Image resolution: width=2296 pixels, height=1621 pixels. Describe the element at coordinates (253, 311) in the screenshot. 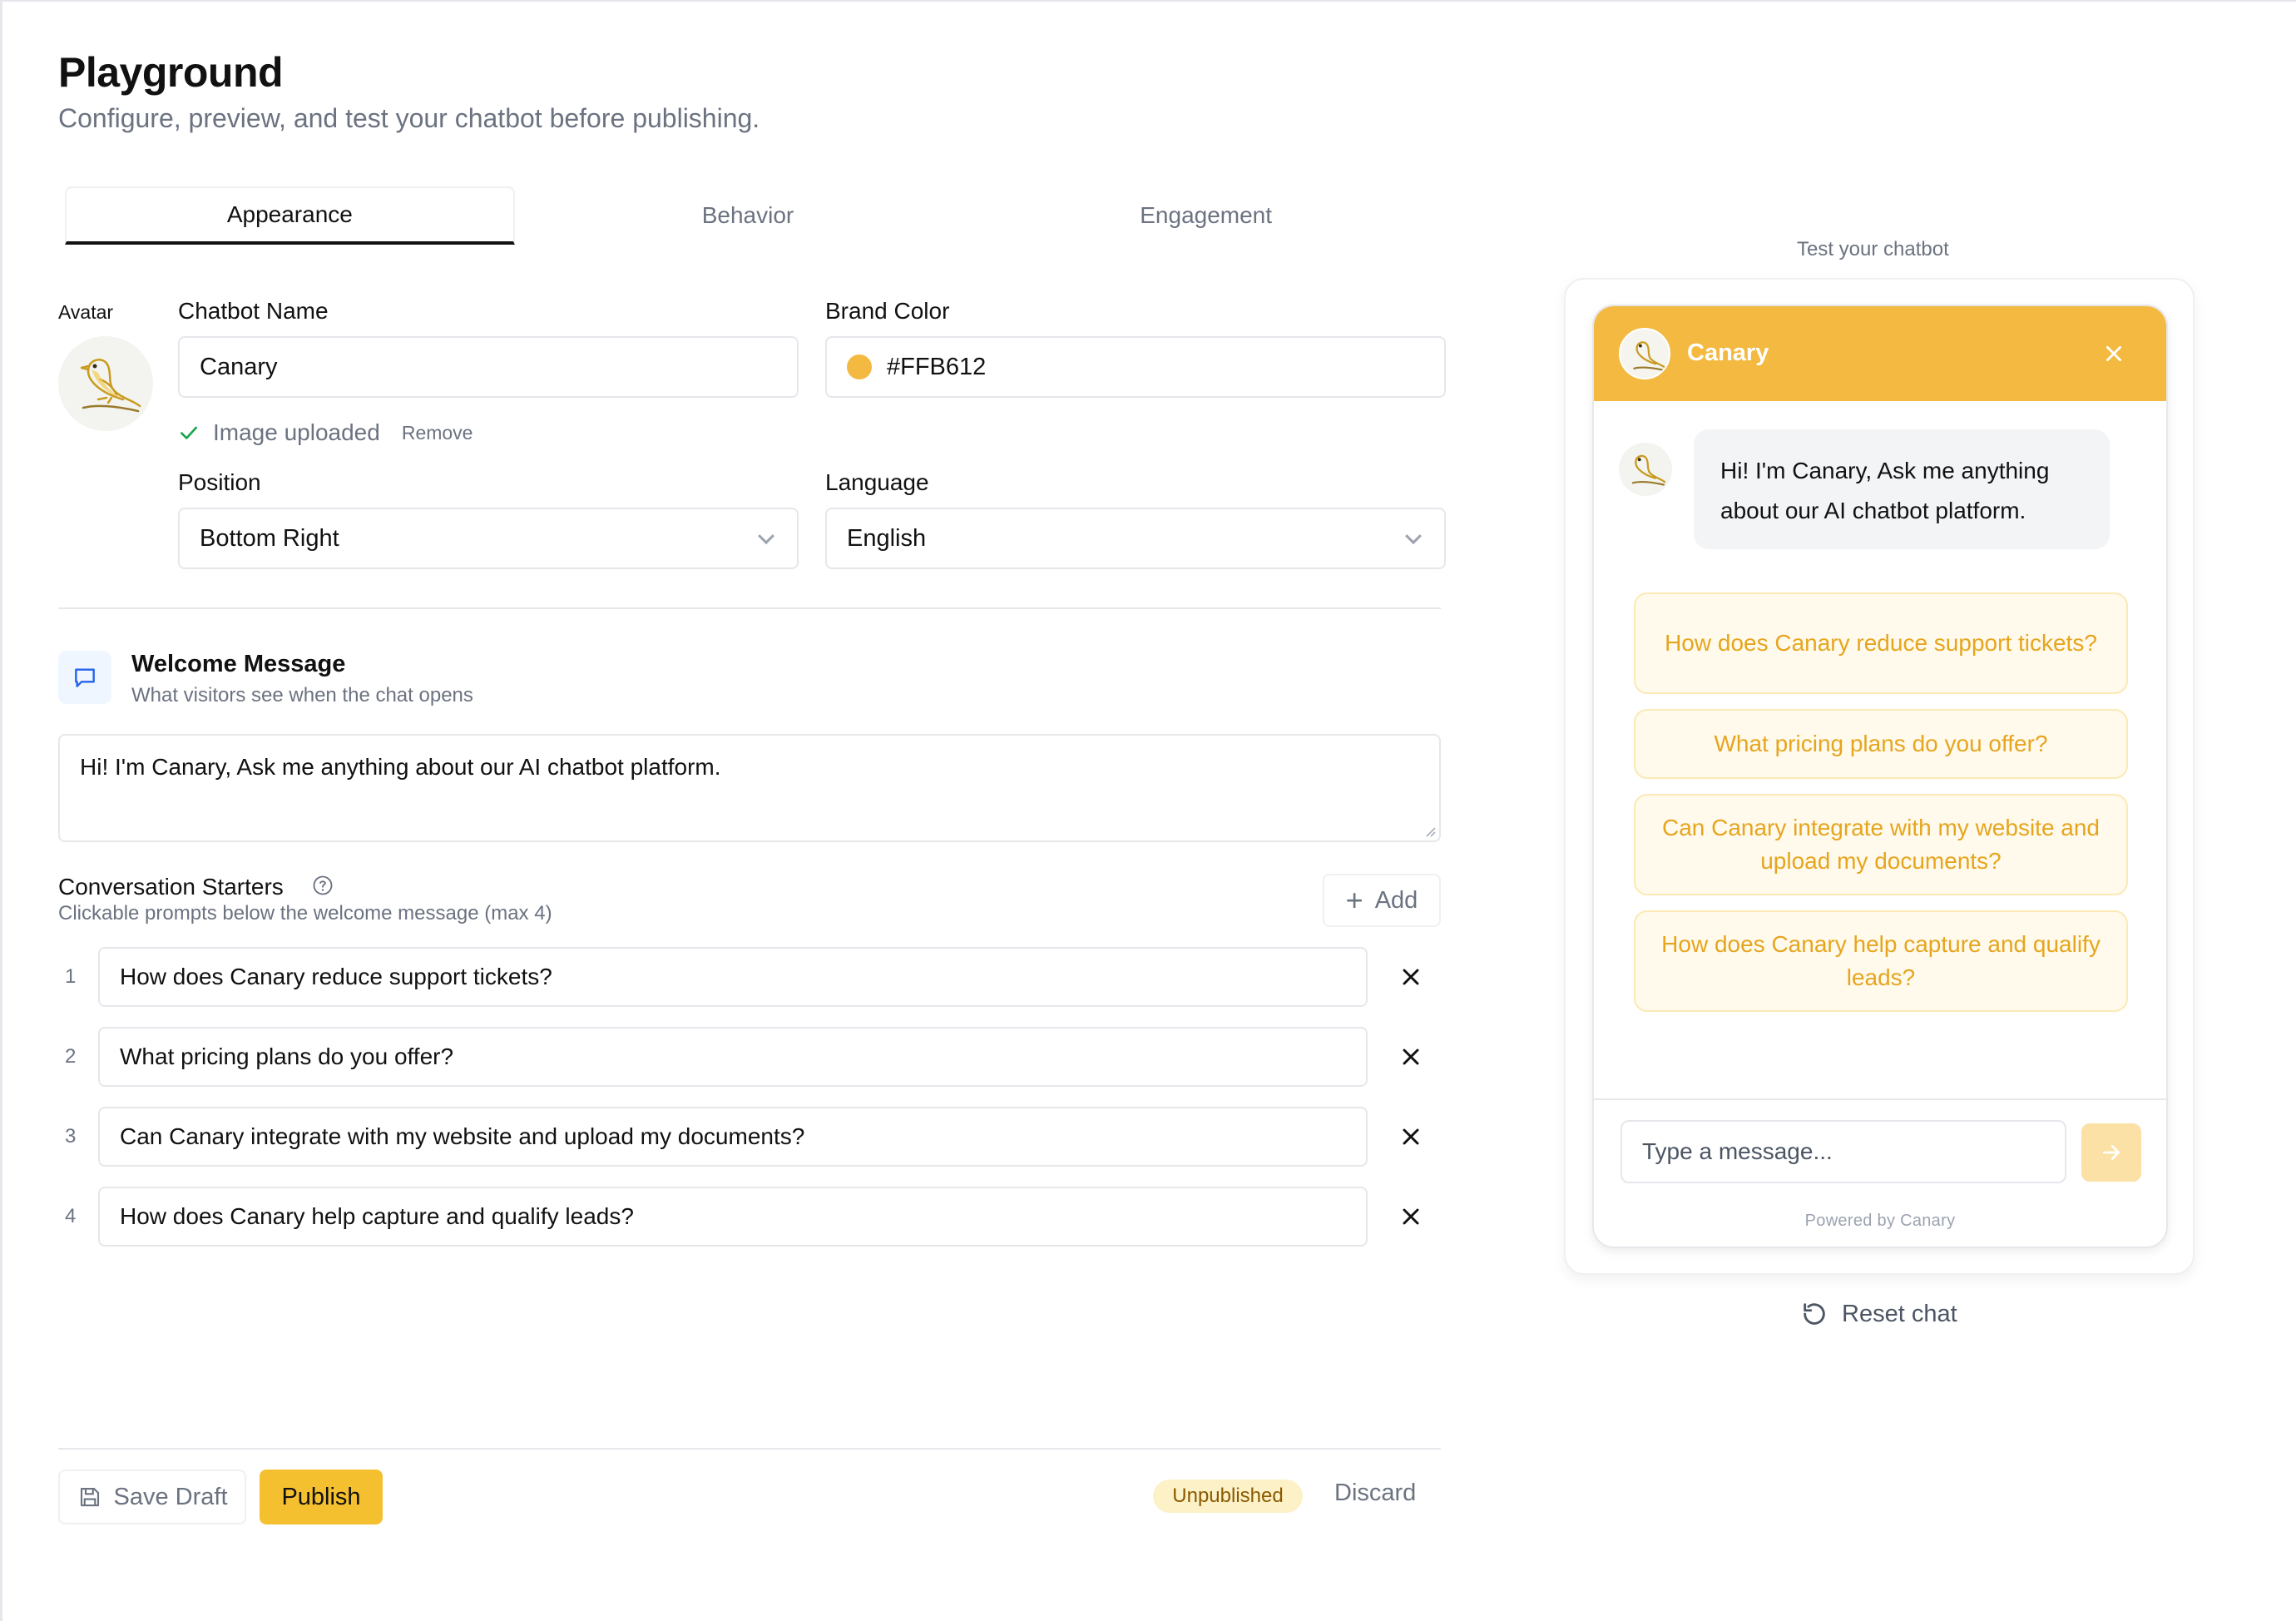

I see `chatbot-name-label: Chatbot Name` at that location.